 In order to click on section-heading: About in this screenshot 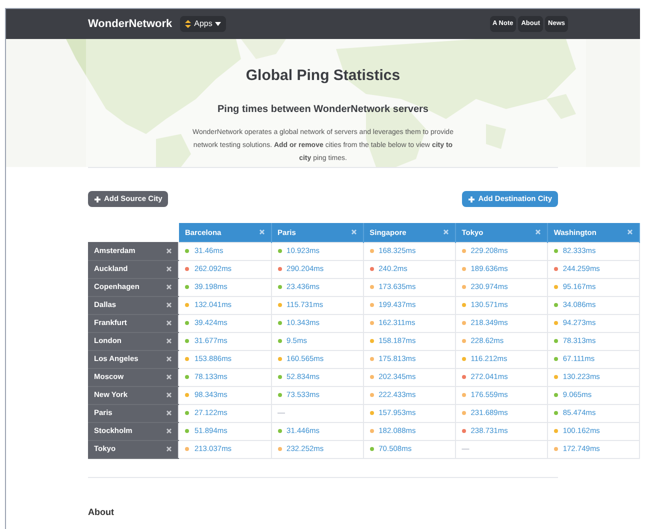, I will do `click(101, 512)`.